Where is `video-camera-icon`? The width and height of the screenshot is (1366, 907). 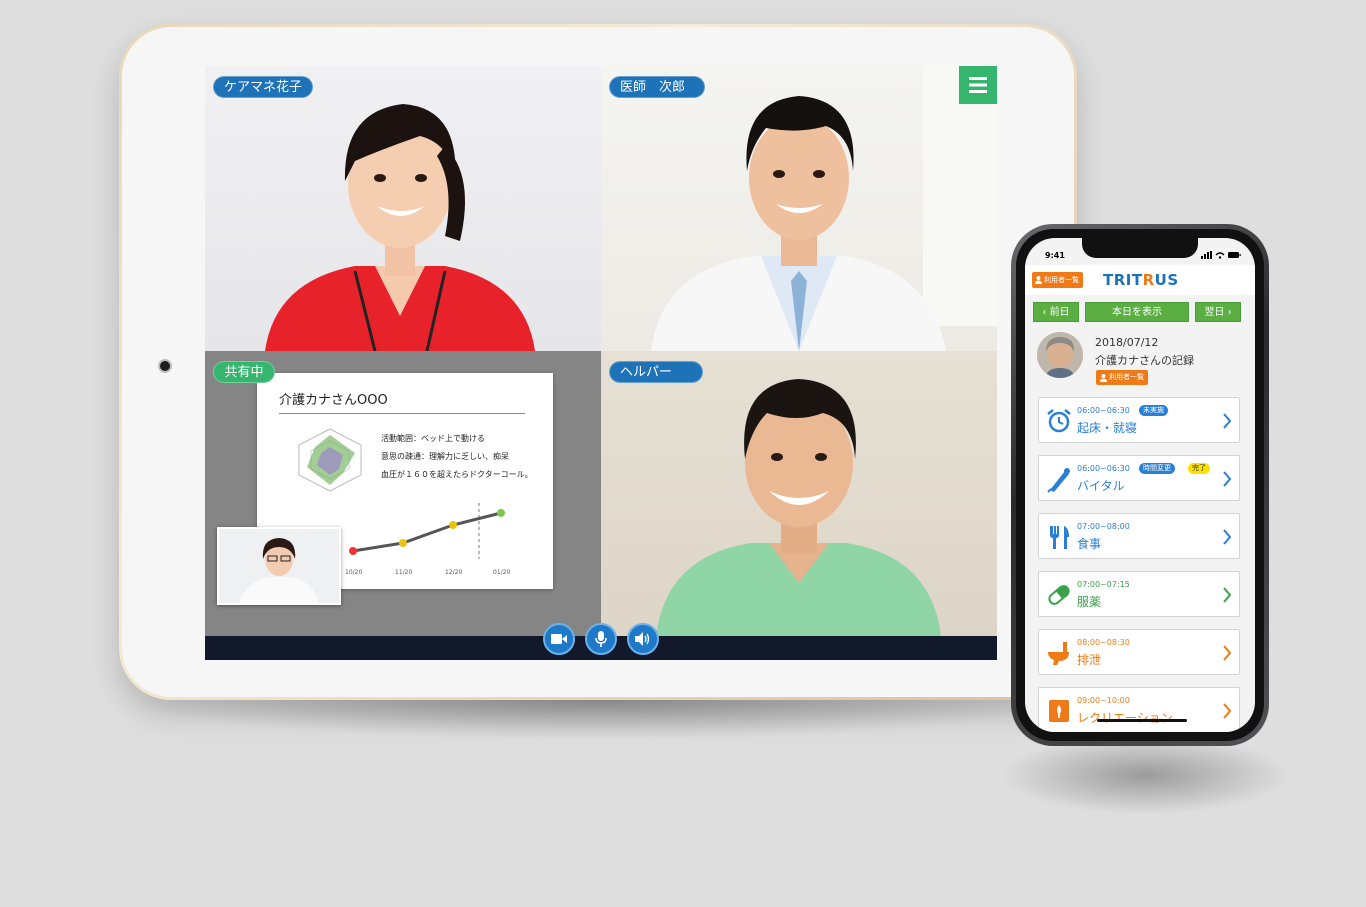
video-camera-icon is located at coordinates (559, 639).